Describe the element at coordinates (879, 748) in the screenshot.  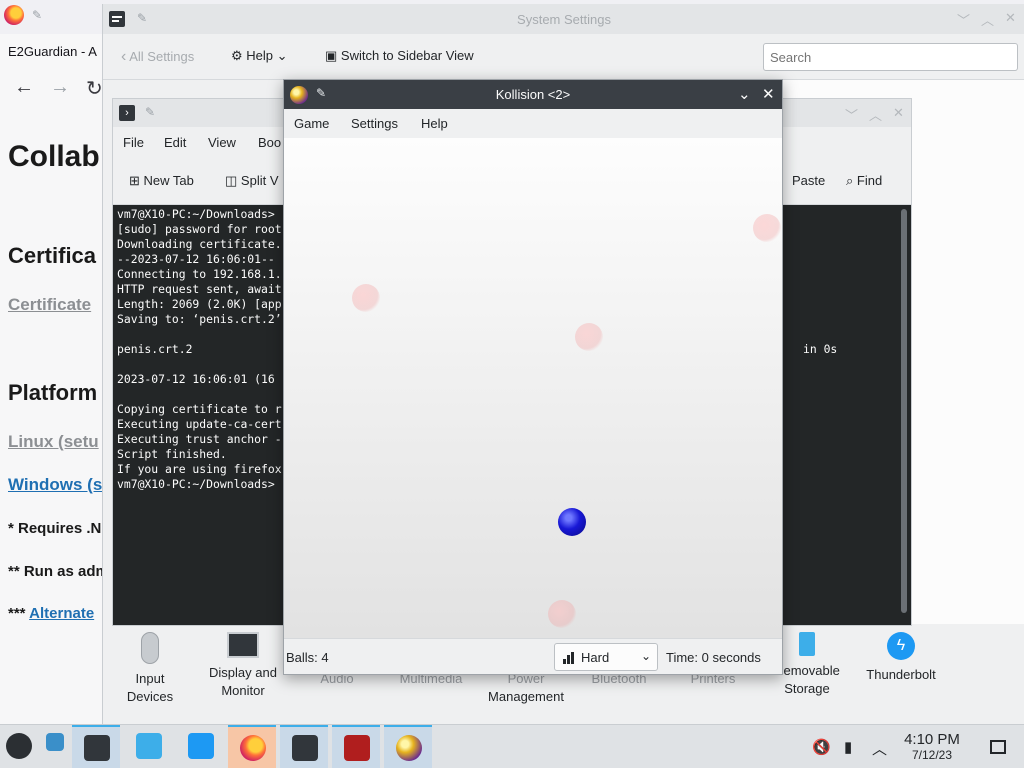
I see `chevron-up-icon: ︿` at that location.